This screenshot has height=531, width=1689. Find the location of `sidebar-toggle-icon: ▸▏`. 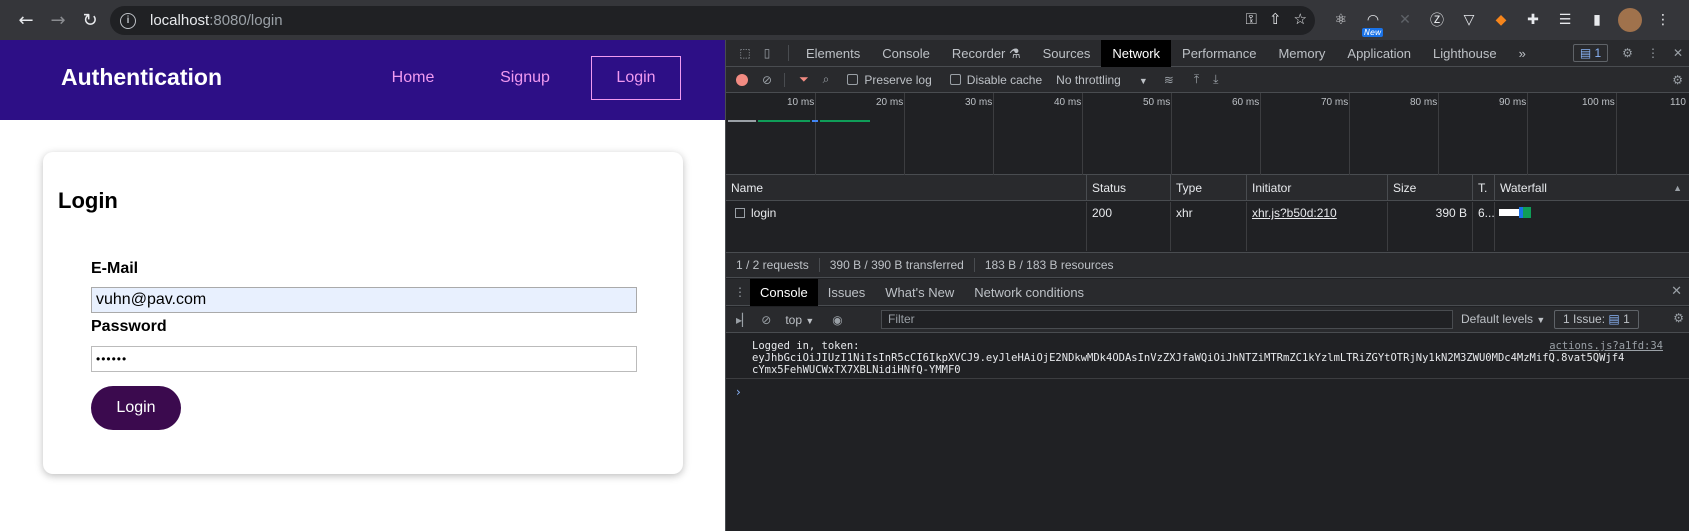

sidebar-toggle-icon: ▸▏ is located at coordinates (743, 320).